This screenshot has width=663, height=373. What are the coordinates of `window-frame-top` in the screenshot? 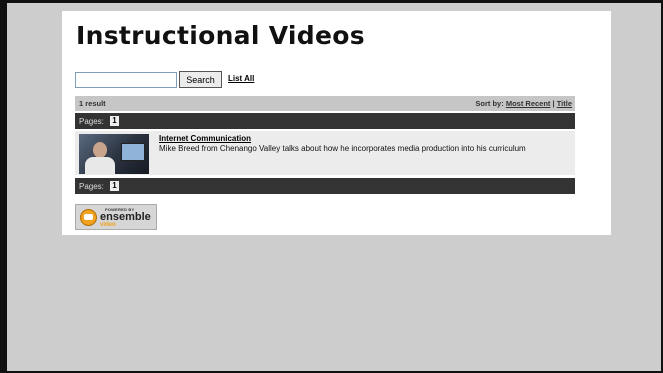 It's located at (331, 1).